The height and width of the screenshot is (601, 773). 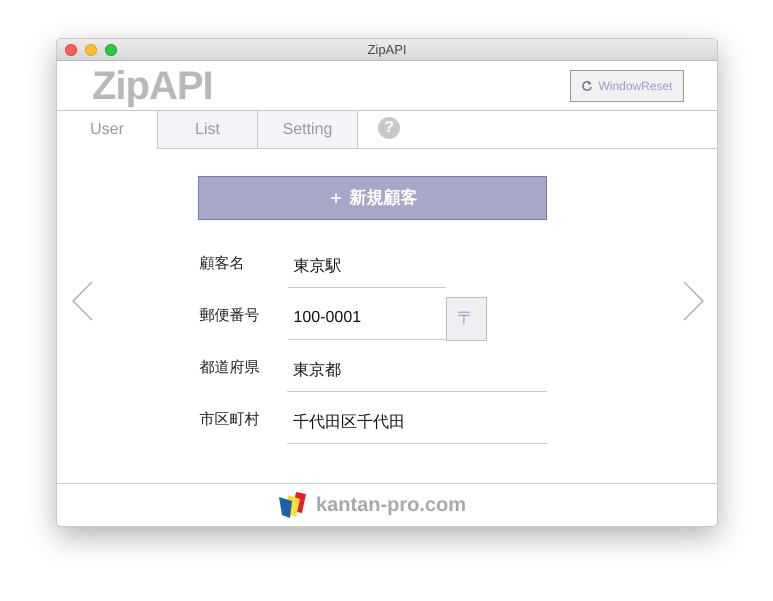 I want to click on field-label: 顧客名, so click(x=222, y=264).